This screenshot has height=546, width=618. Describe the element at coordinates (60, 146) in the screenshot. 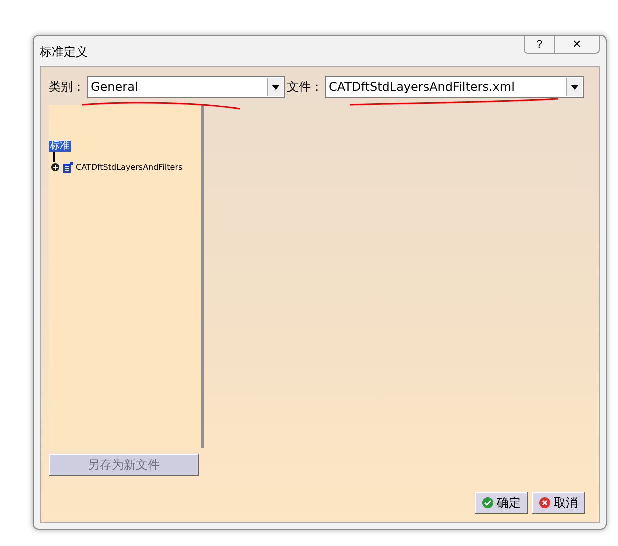

I see `tree-node: 标准` at that location.